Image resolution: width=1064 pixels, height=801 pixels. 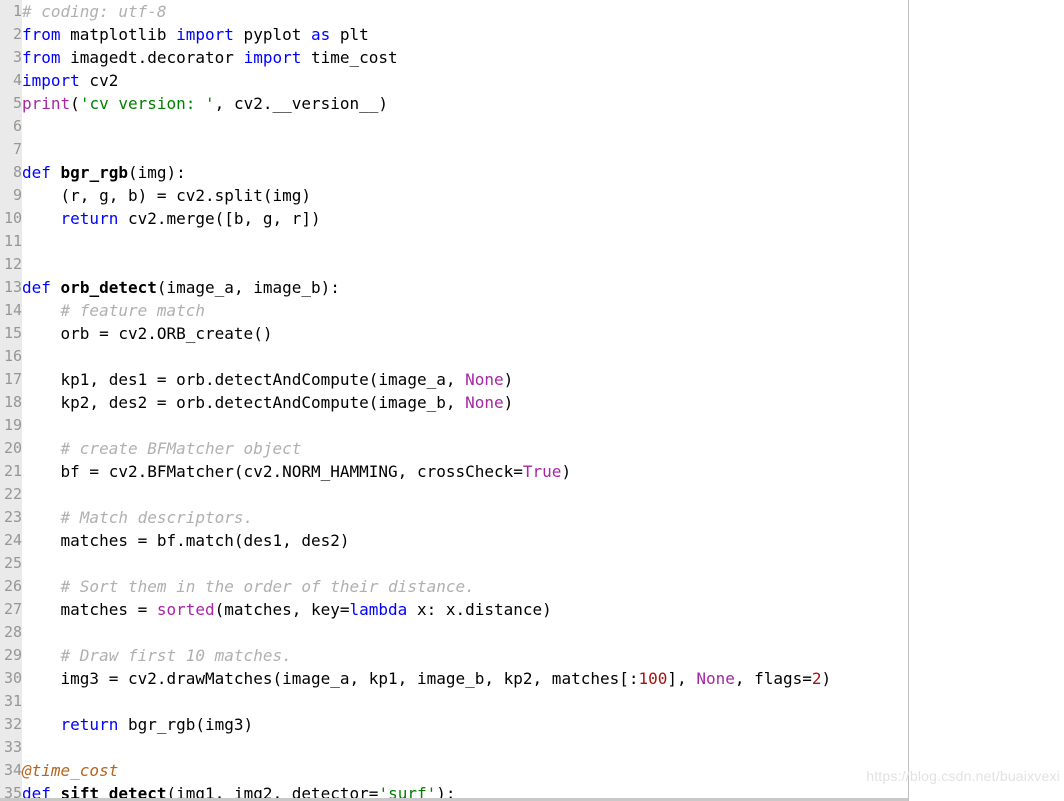 What do you see at coordinates (12, 609) in the screenshot?
I see `line-number: 27` at bounding box center [12, 609].